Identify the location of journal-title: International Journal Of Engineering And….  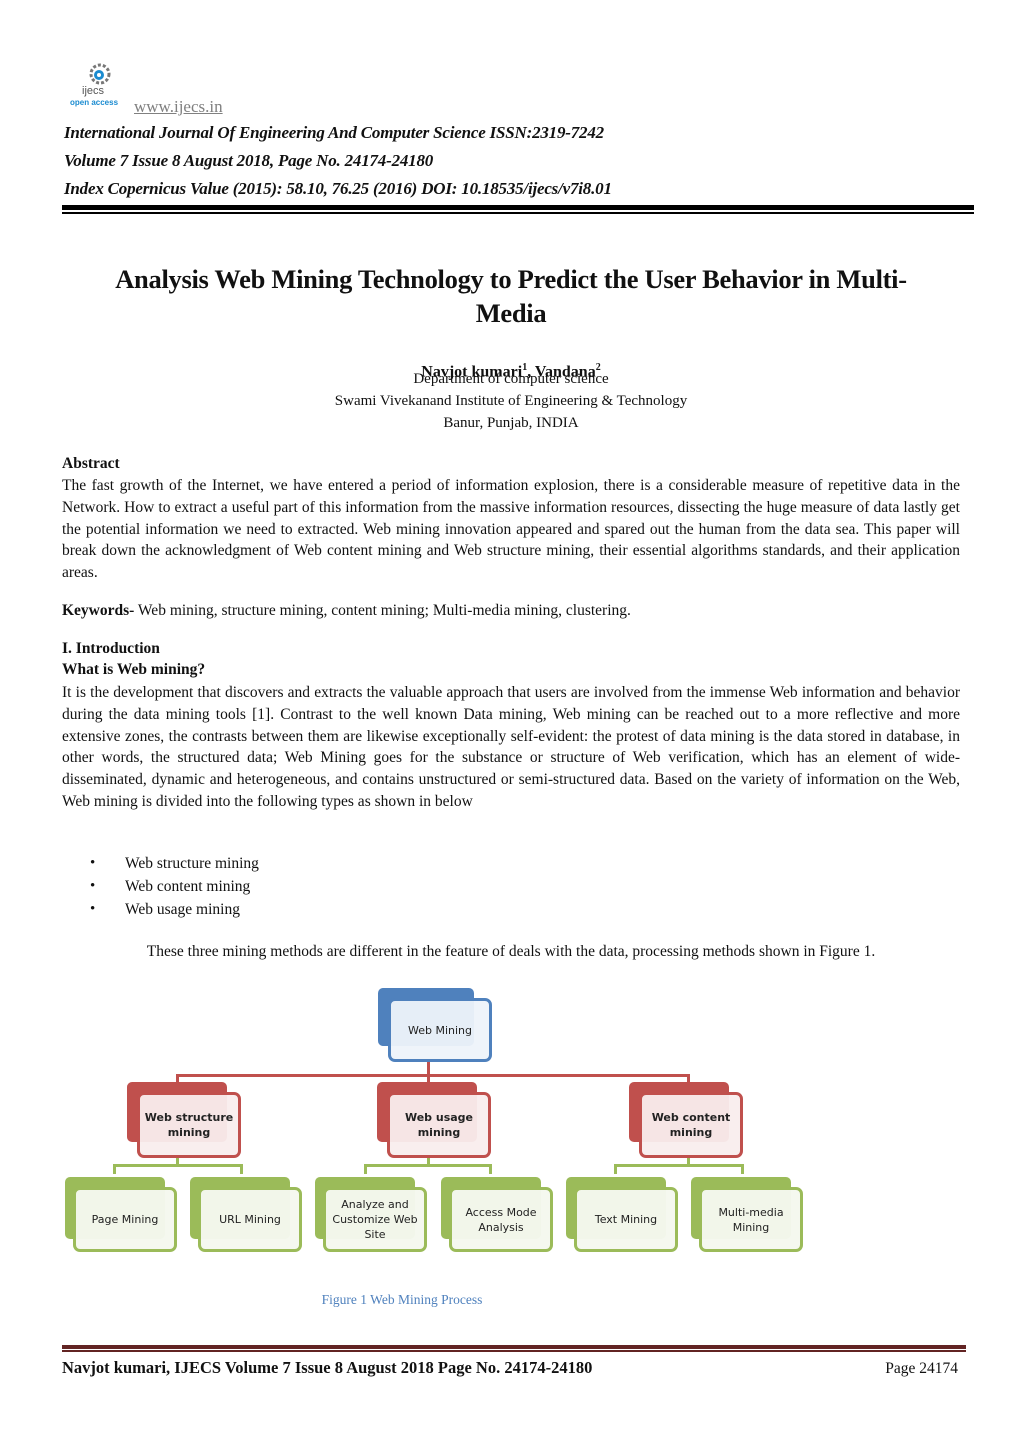
(334, 132).